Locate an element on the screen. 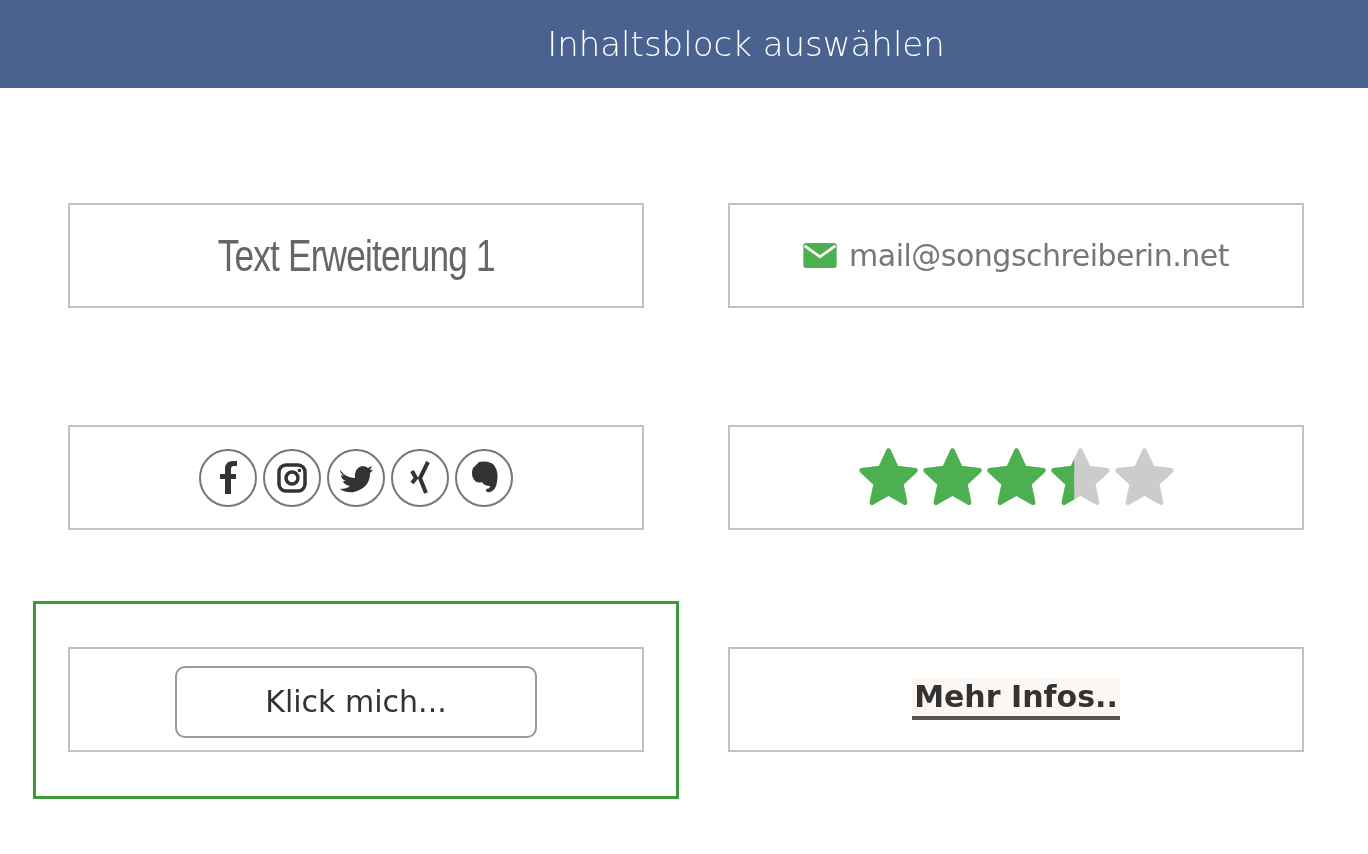  envelope-icon is located at coordinates (820, 255).